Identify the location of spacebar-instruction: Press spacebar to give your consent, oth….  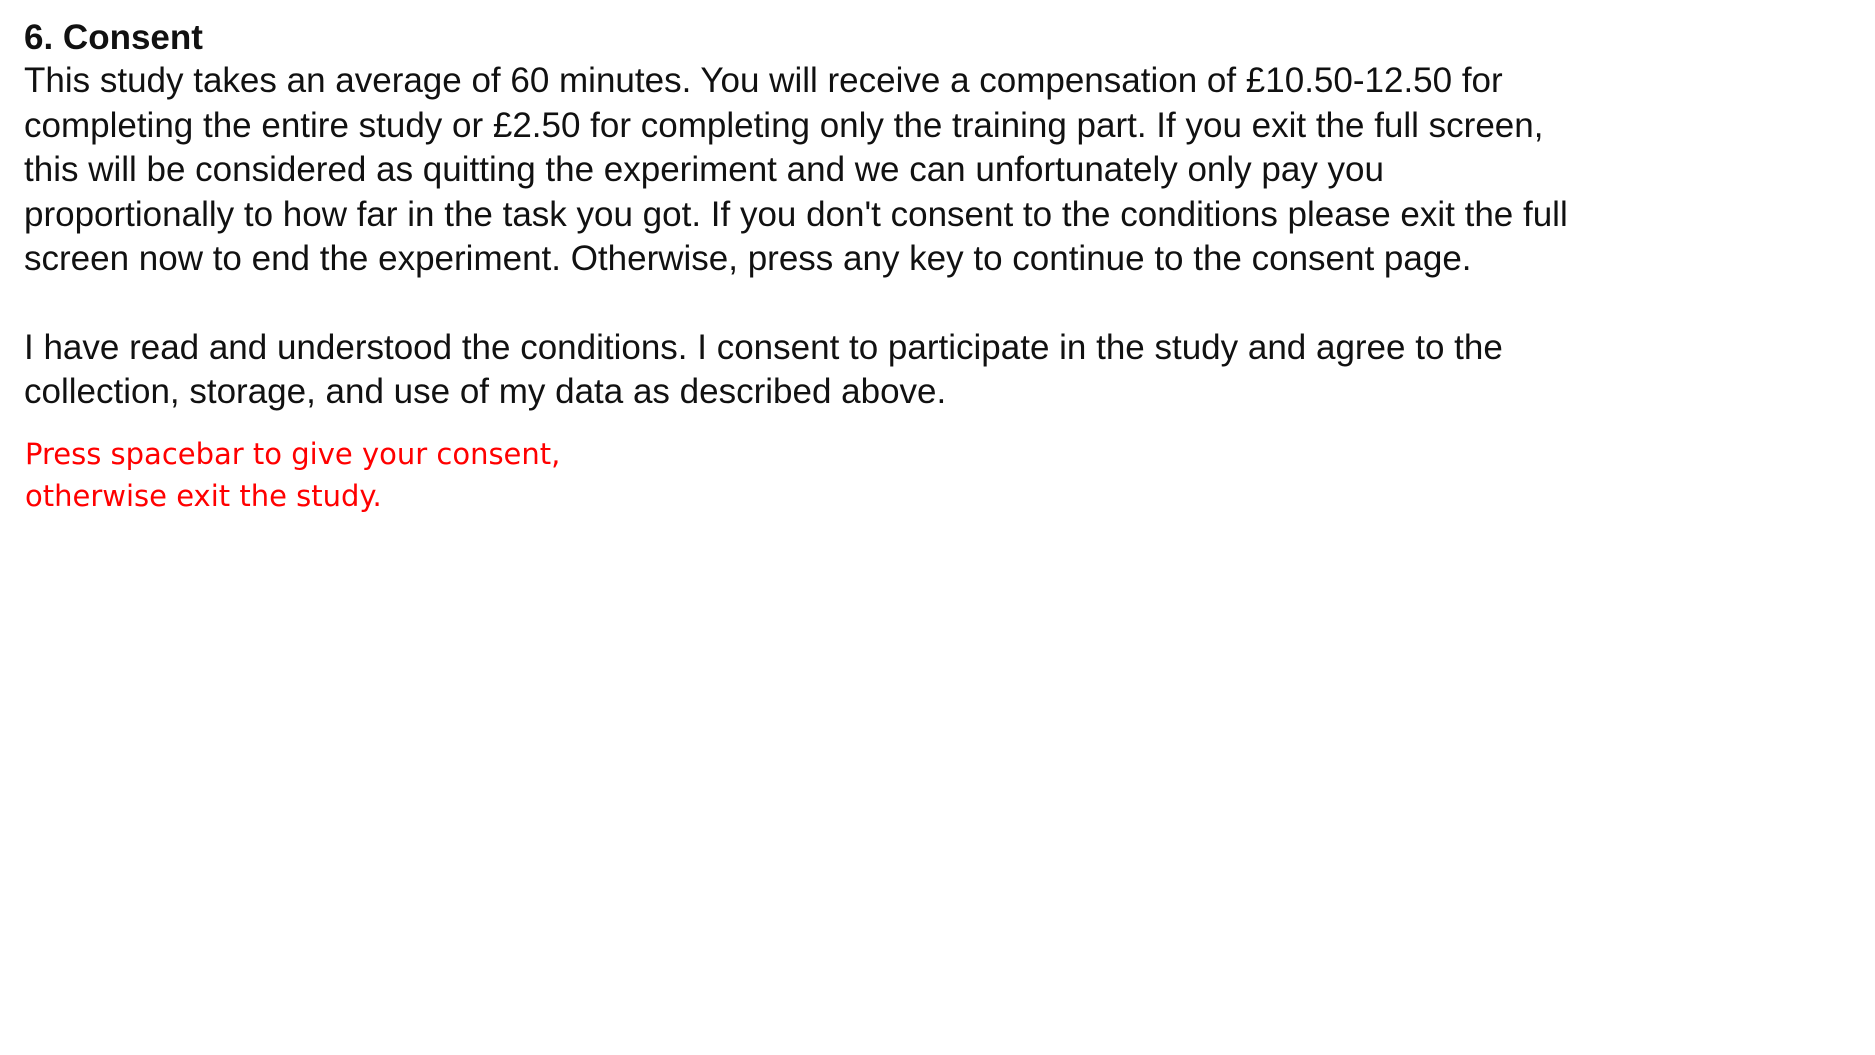
(804, 475).